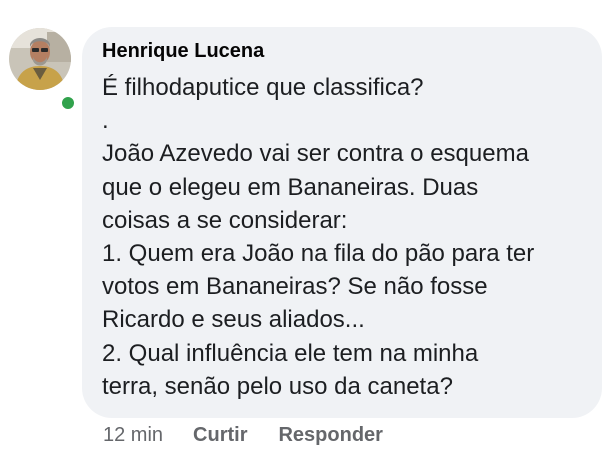 The image size is (610, 451). I want to click on comment-actions: 12 min Curtir Responder, so click(243, 435).